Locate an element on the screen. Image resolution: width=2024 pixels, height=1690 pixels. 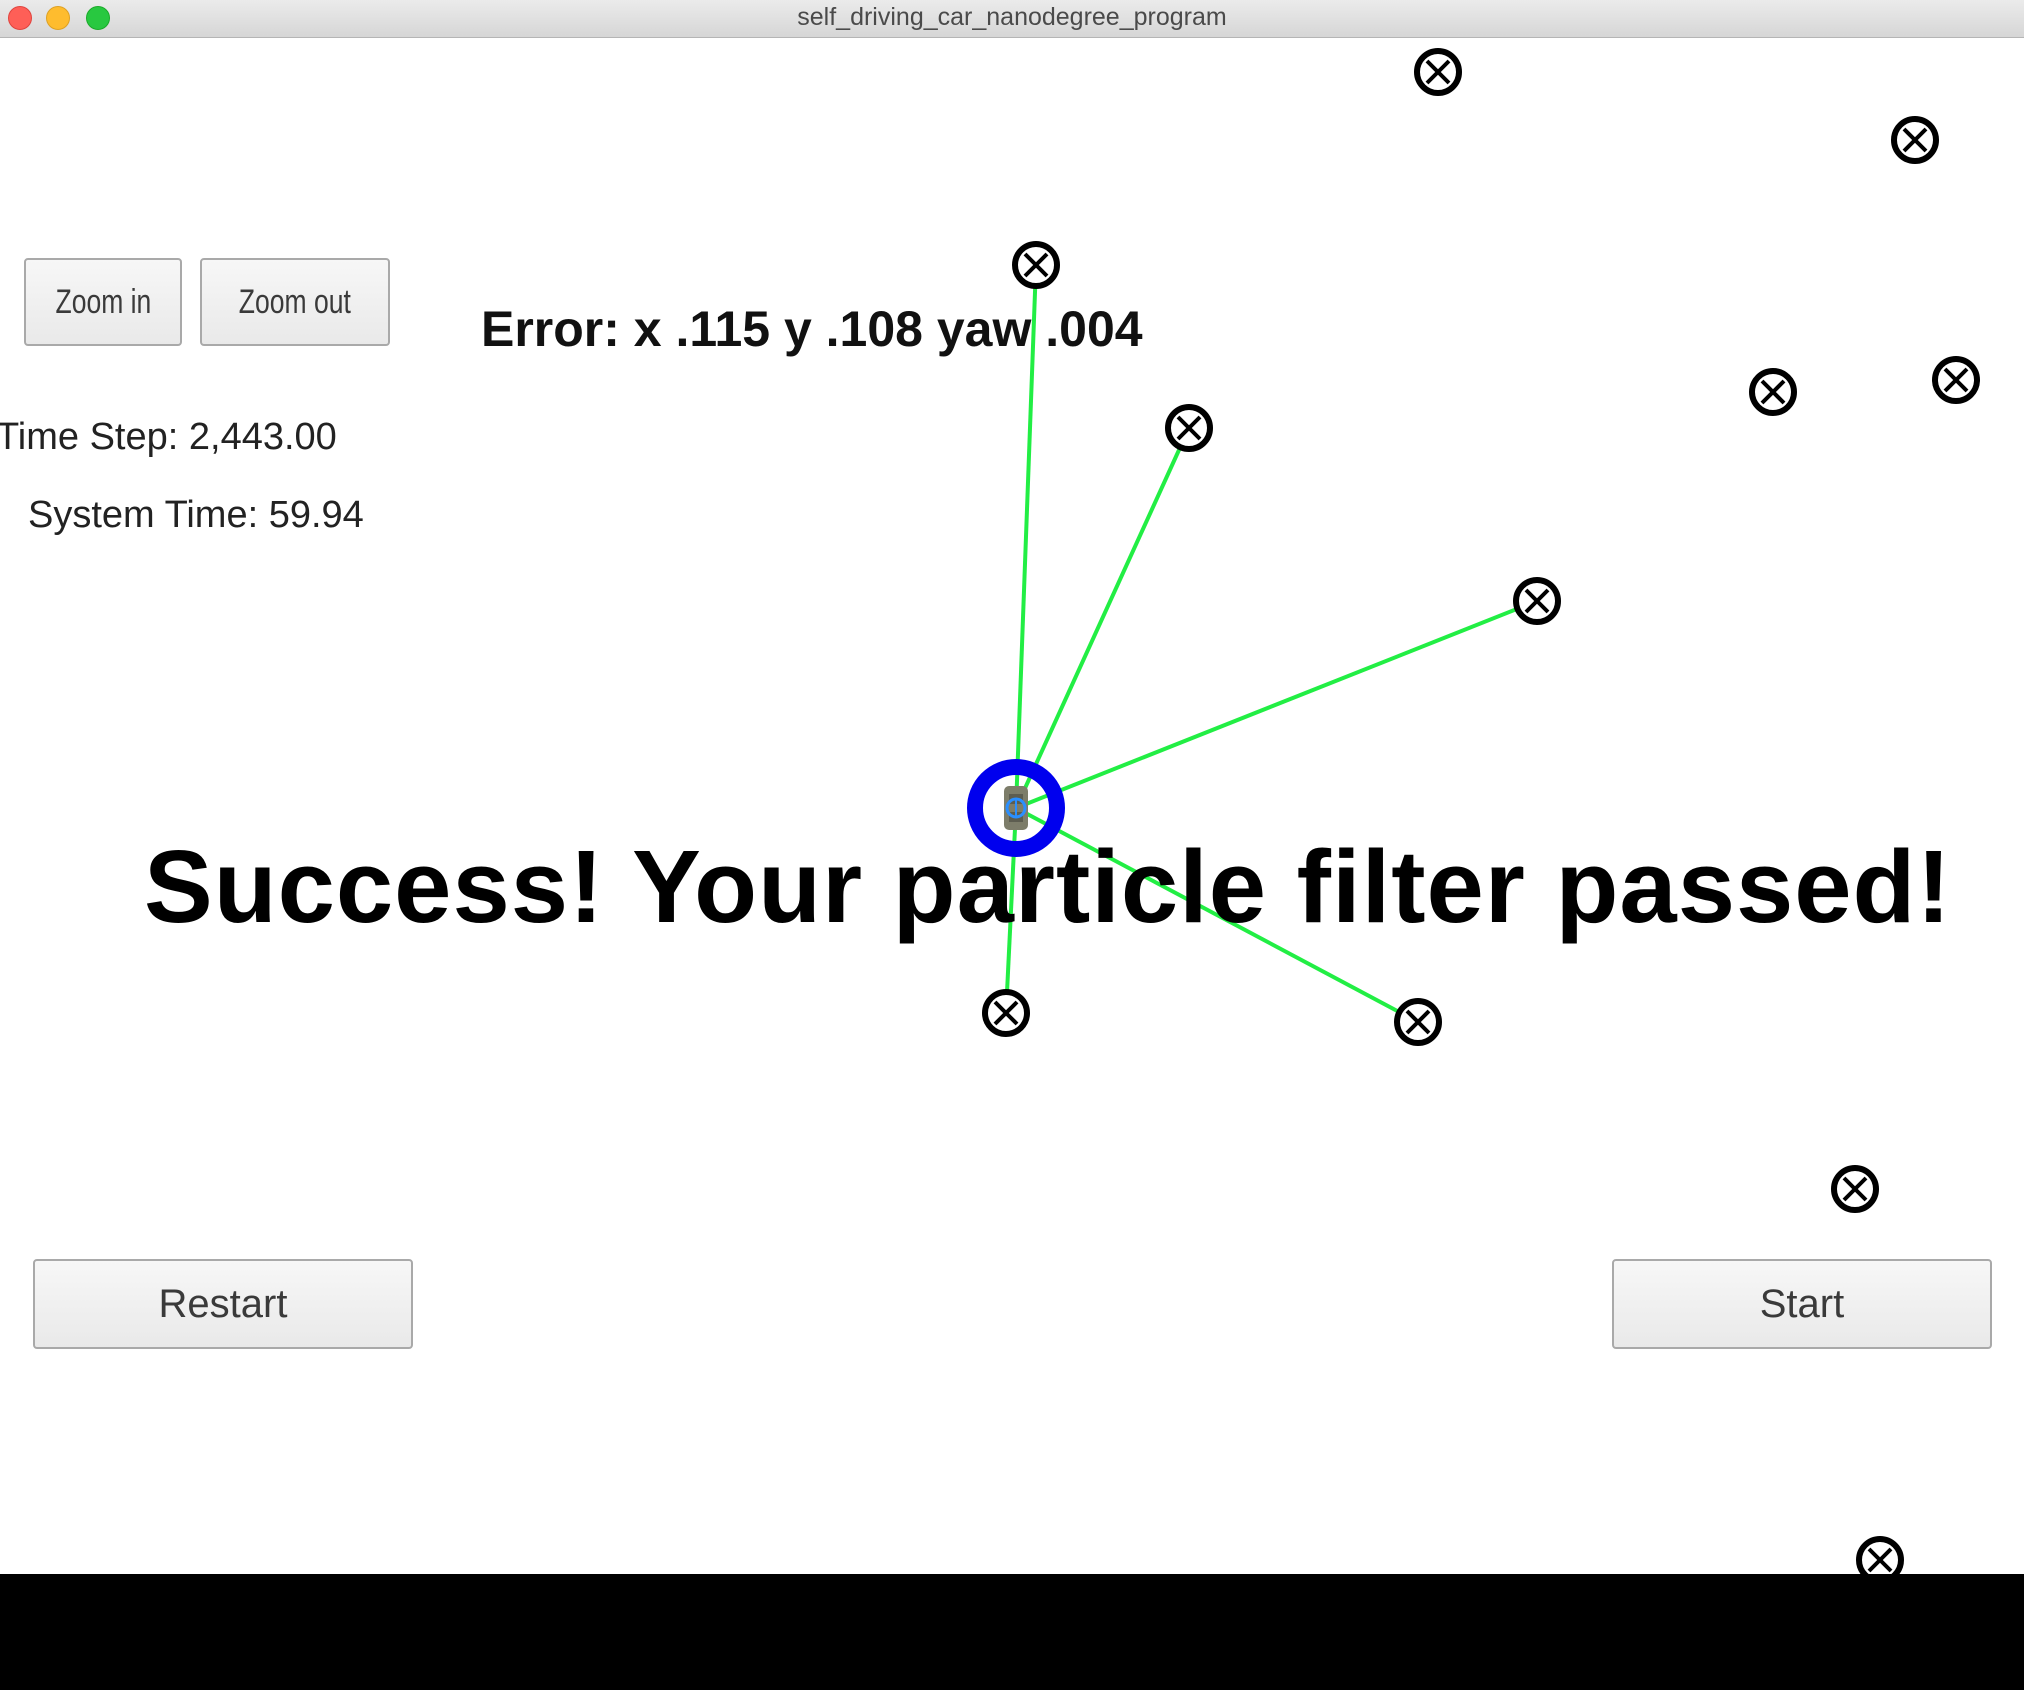
zoom-in-label: Zoom in is located at coordinates (103, 302).